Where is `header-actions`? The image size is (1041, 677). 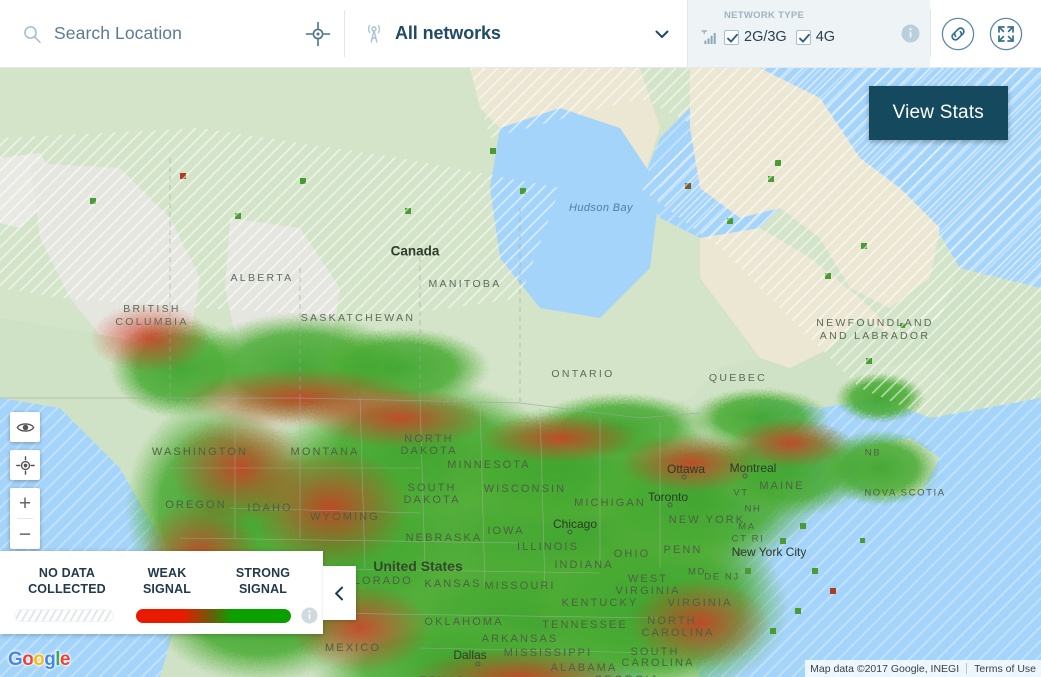
header-actions is located at coordinates (985, 33).